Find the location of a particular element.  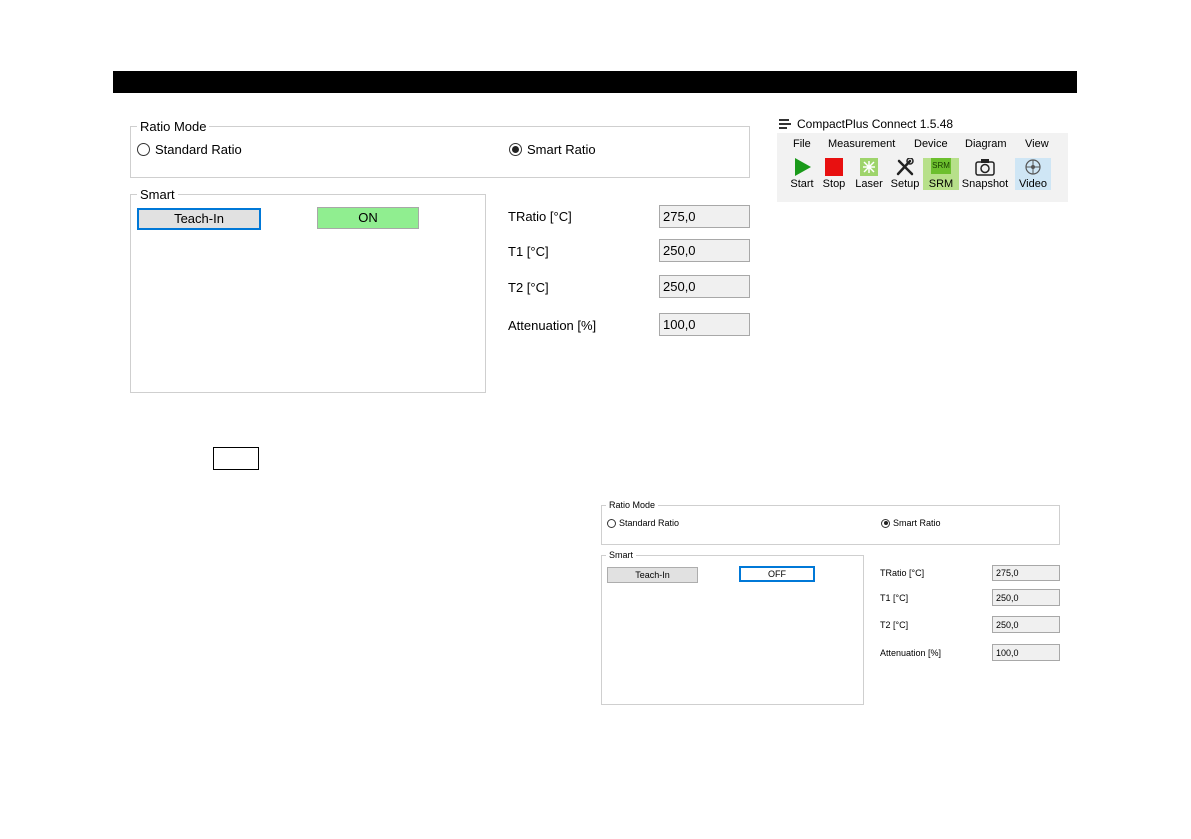

menu-view: View is located at coordinates (1037, 144).